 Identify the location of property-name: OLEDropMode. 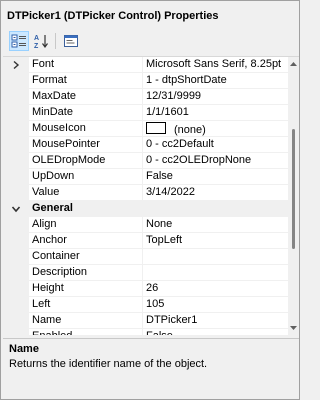
(69, 160).